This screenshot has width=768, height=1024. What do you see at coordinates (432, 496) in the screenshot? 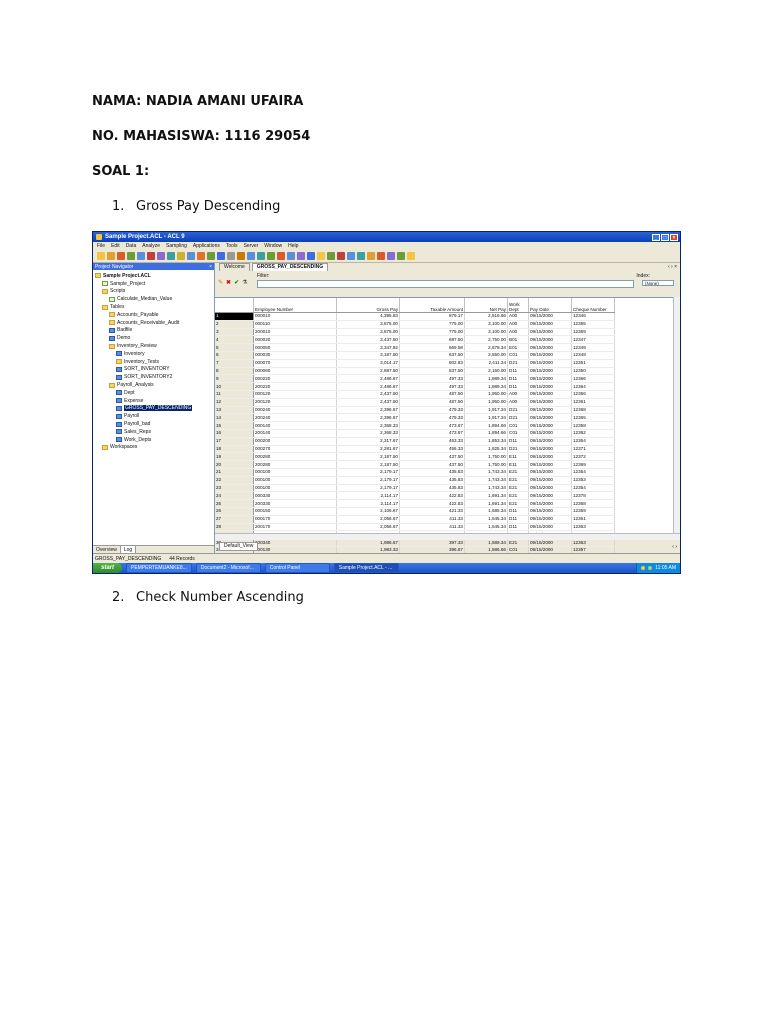
I see `table-cell: 422.83` at bounding box center [432, 496].